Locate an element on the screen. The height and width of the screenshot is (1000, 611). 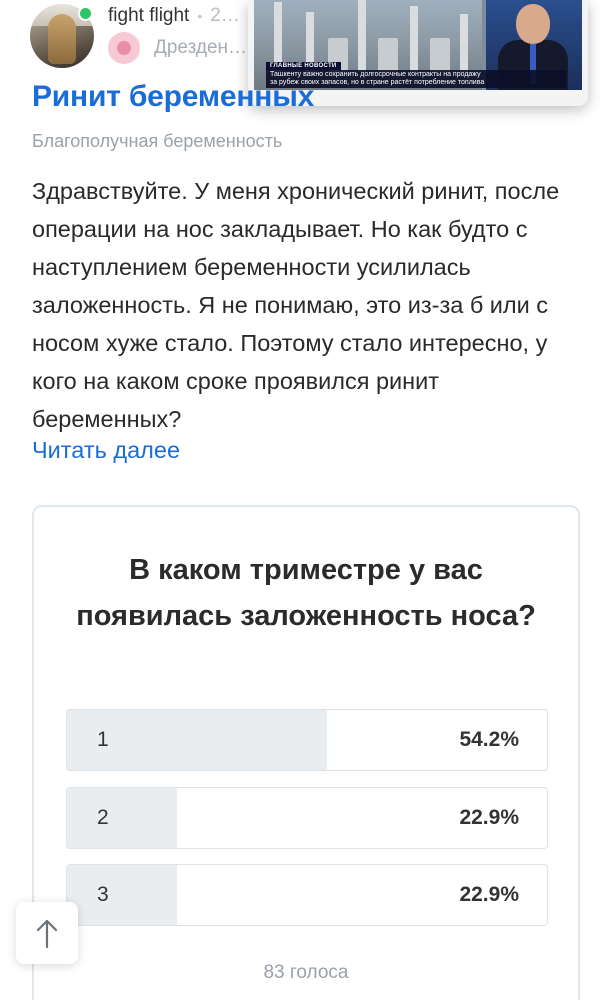
read-more-link: Читать далее is located at coordinates (106, 450).